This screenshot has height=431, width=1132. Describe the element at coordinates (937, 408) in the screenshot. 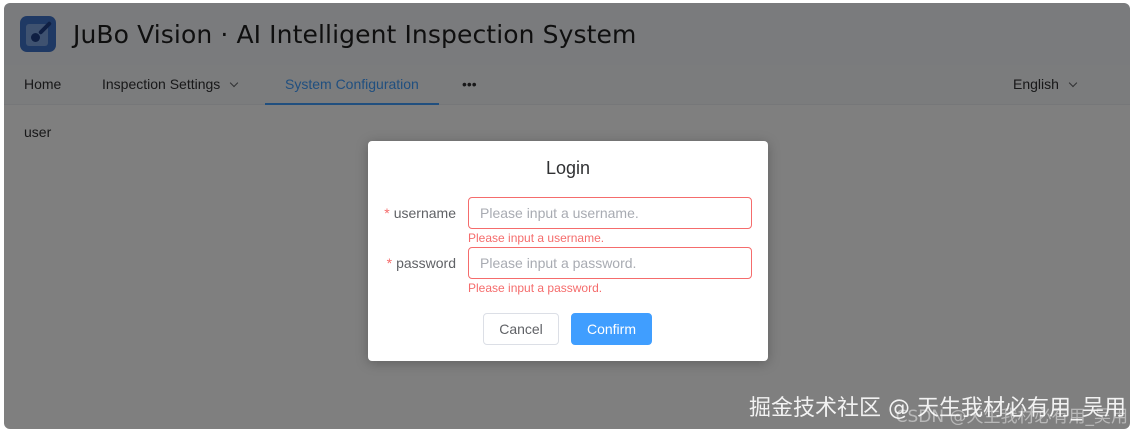

I see `watermark: 掘金技术社区 @ 天生我材必有用_吴用` at that location.